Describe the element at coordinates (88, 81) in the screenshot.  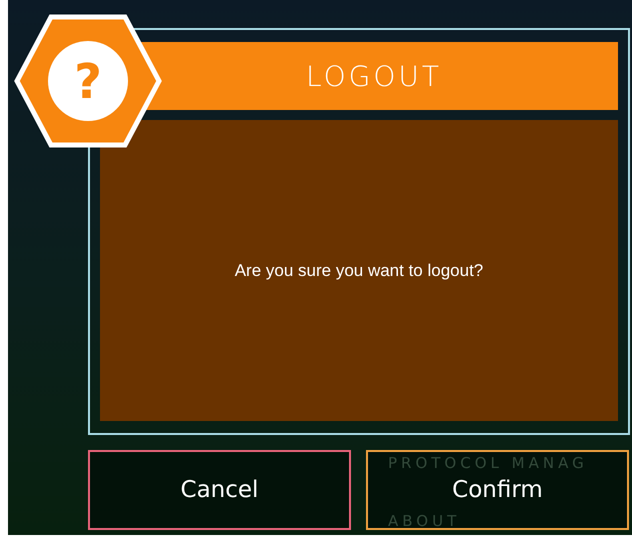
I see `question-hexagon-icon: ?` at that location.